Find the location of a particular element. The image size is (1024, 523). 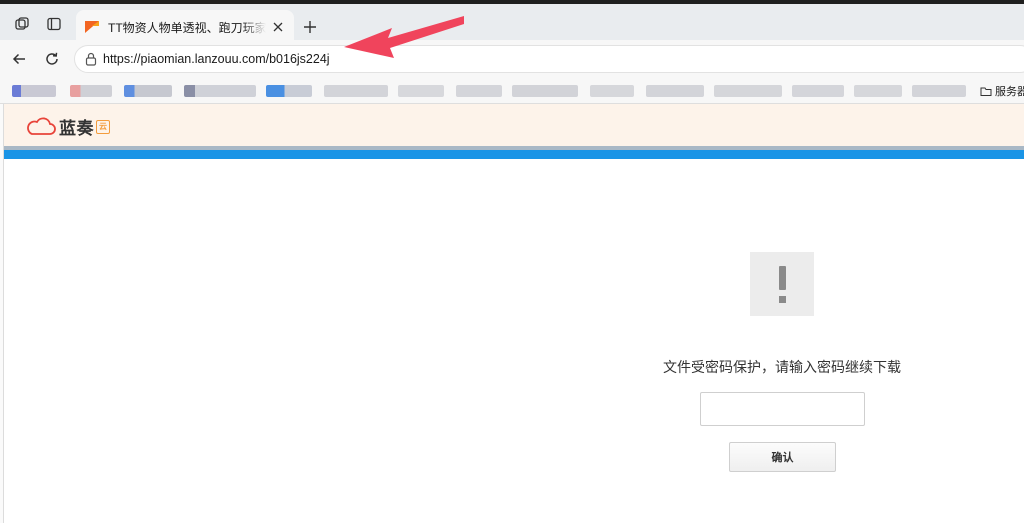

annotation-arrow-icon is located at coordinates (404, 37).